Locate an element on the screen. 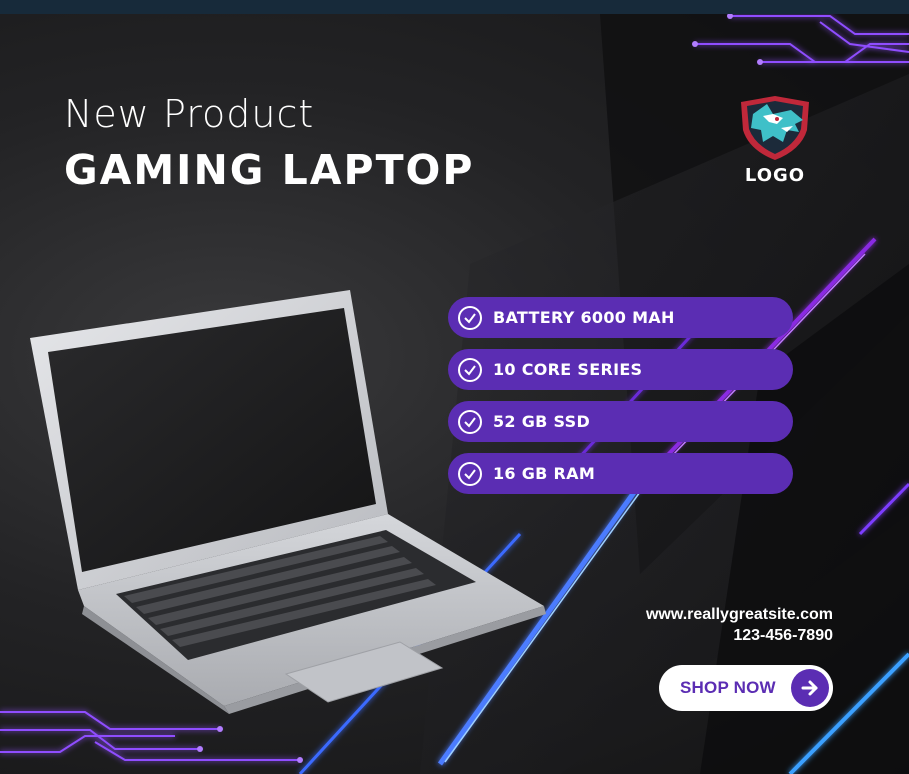  feature-label: 16 GB RAM is located at coordinates (544, 473).